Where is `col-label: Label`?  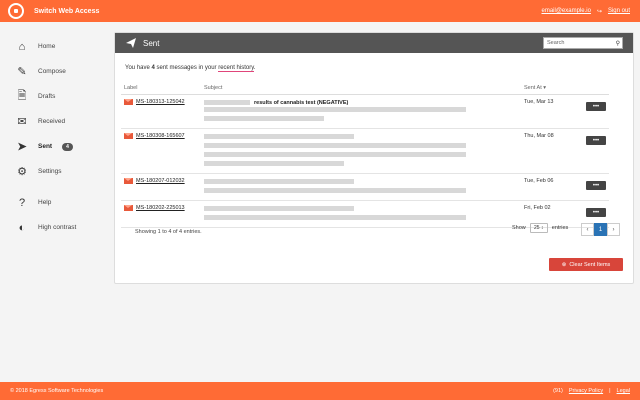 col-label: Label is located at coordinates (161, 88).